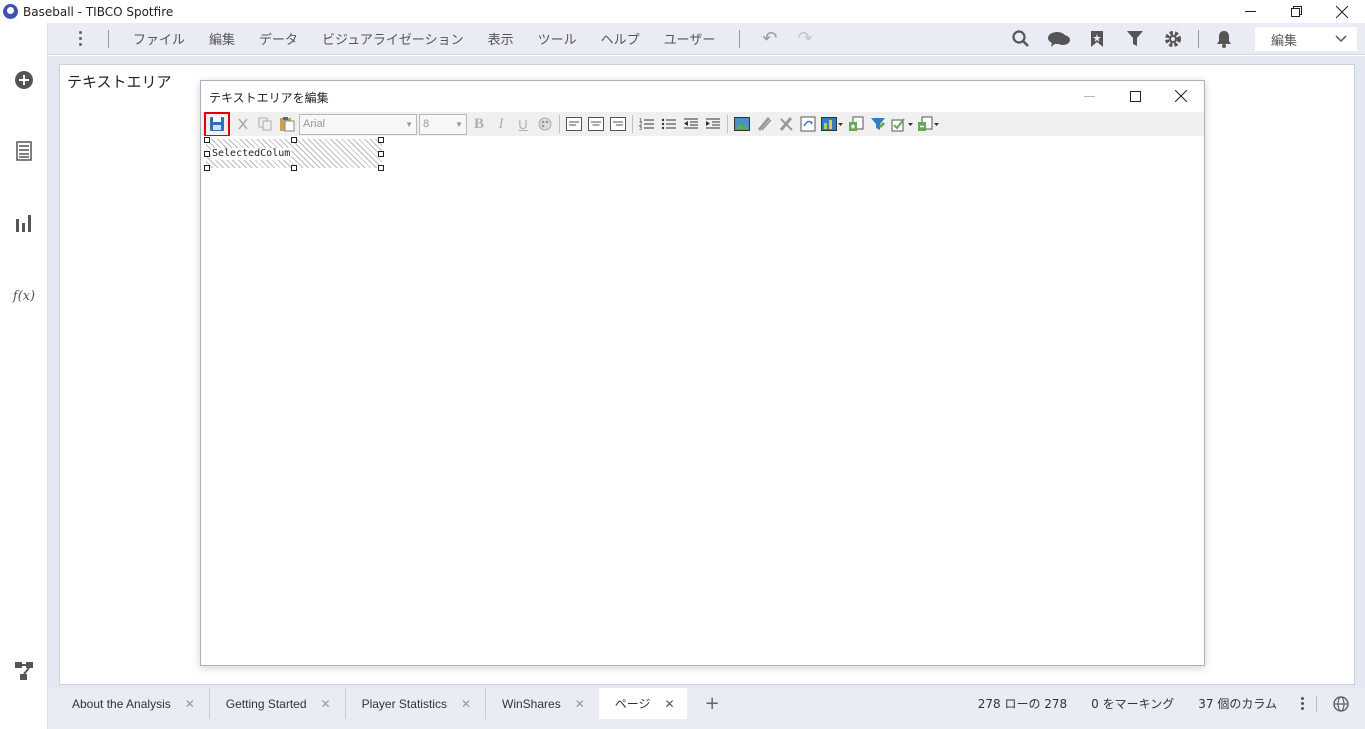  I want to click on more-menu-icon, so click(80, 38).